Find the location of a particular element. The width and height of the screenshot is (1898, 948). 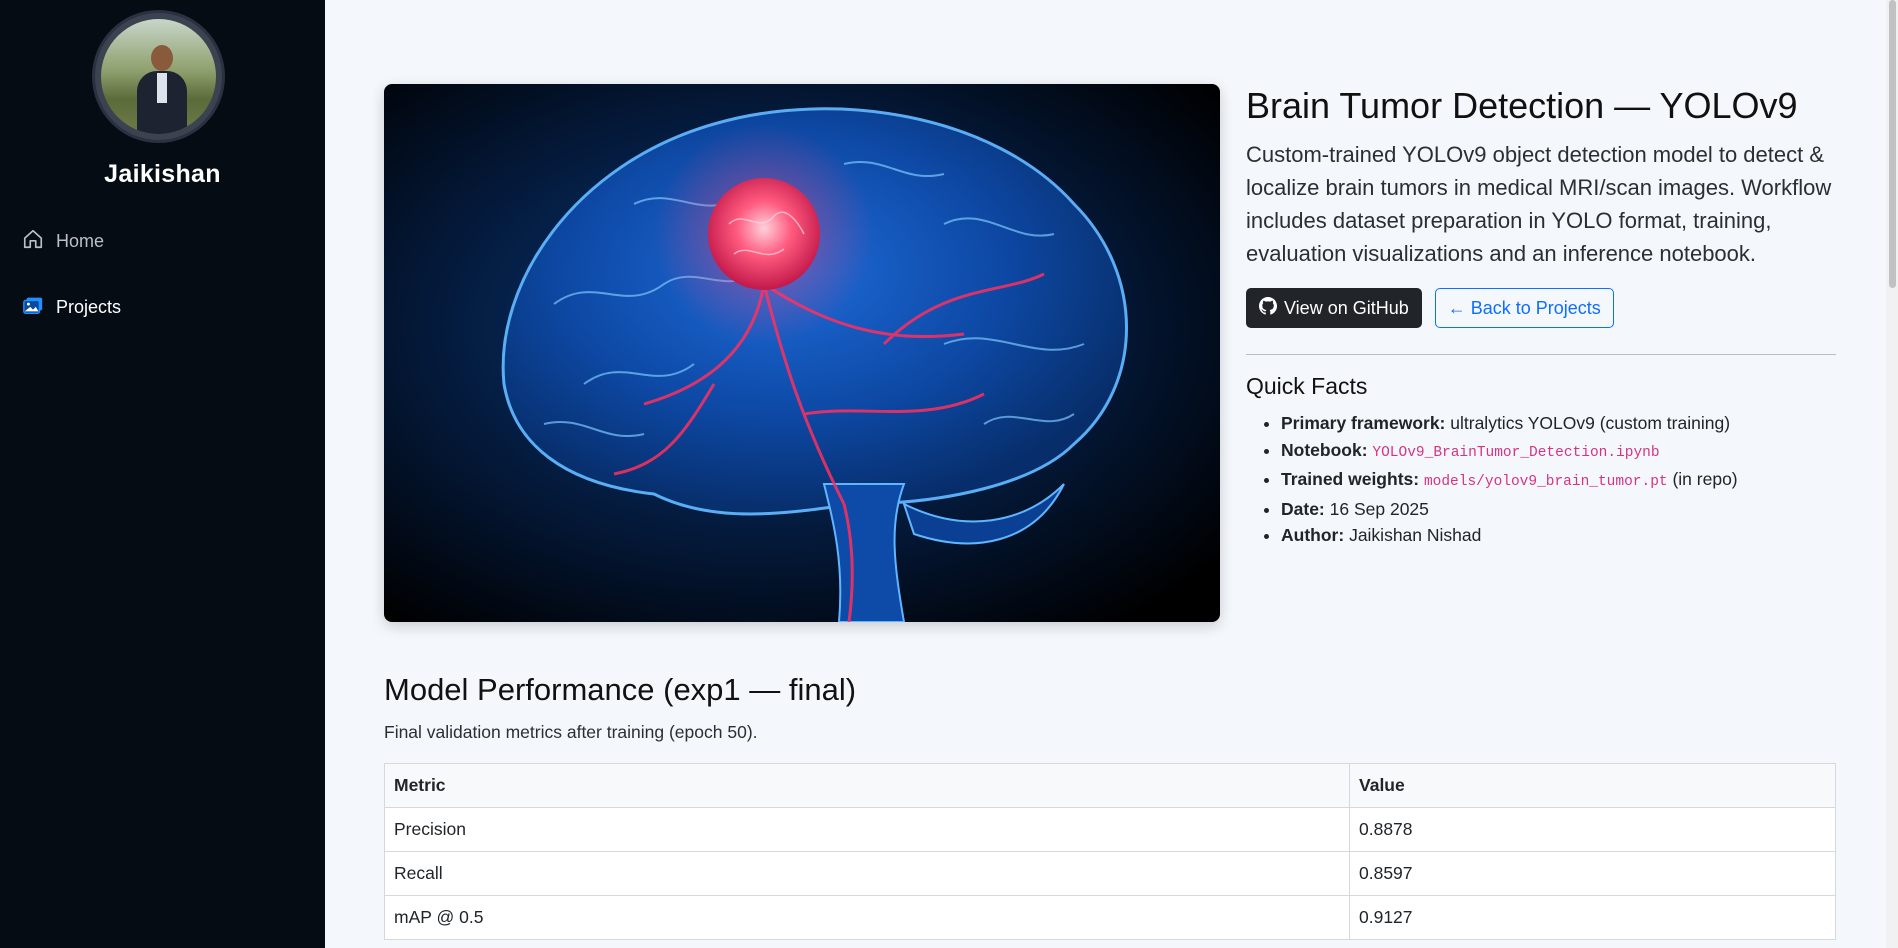

github-button-label: View on GitHub is located at coordinates (1346, 307).